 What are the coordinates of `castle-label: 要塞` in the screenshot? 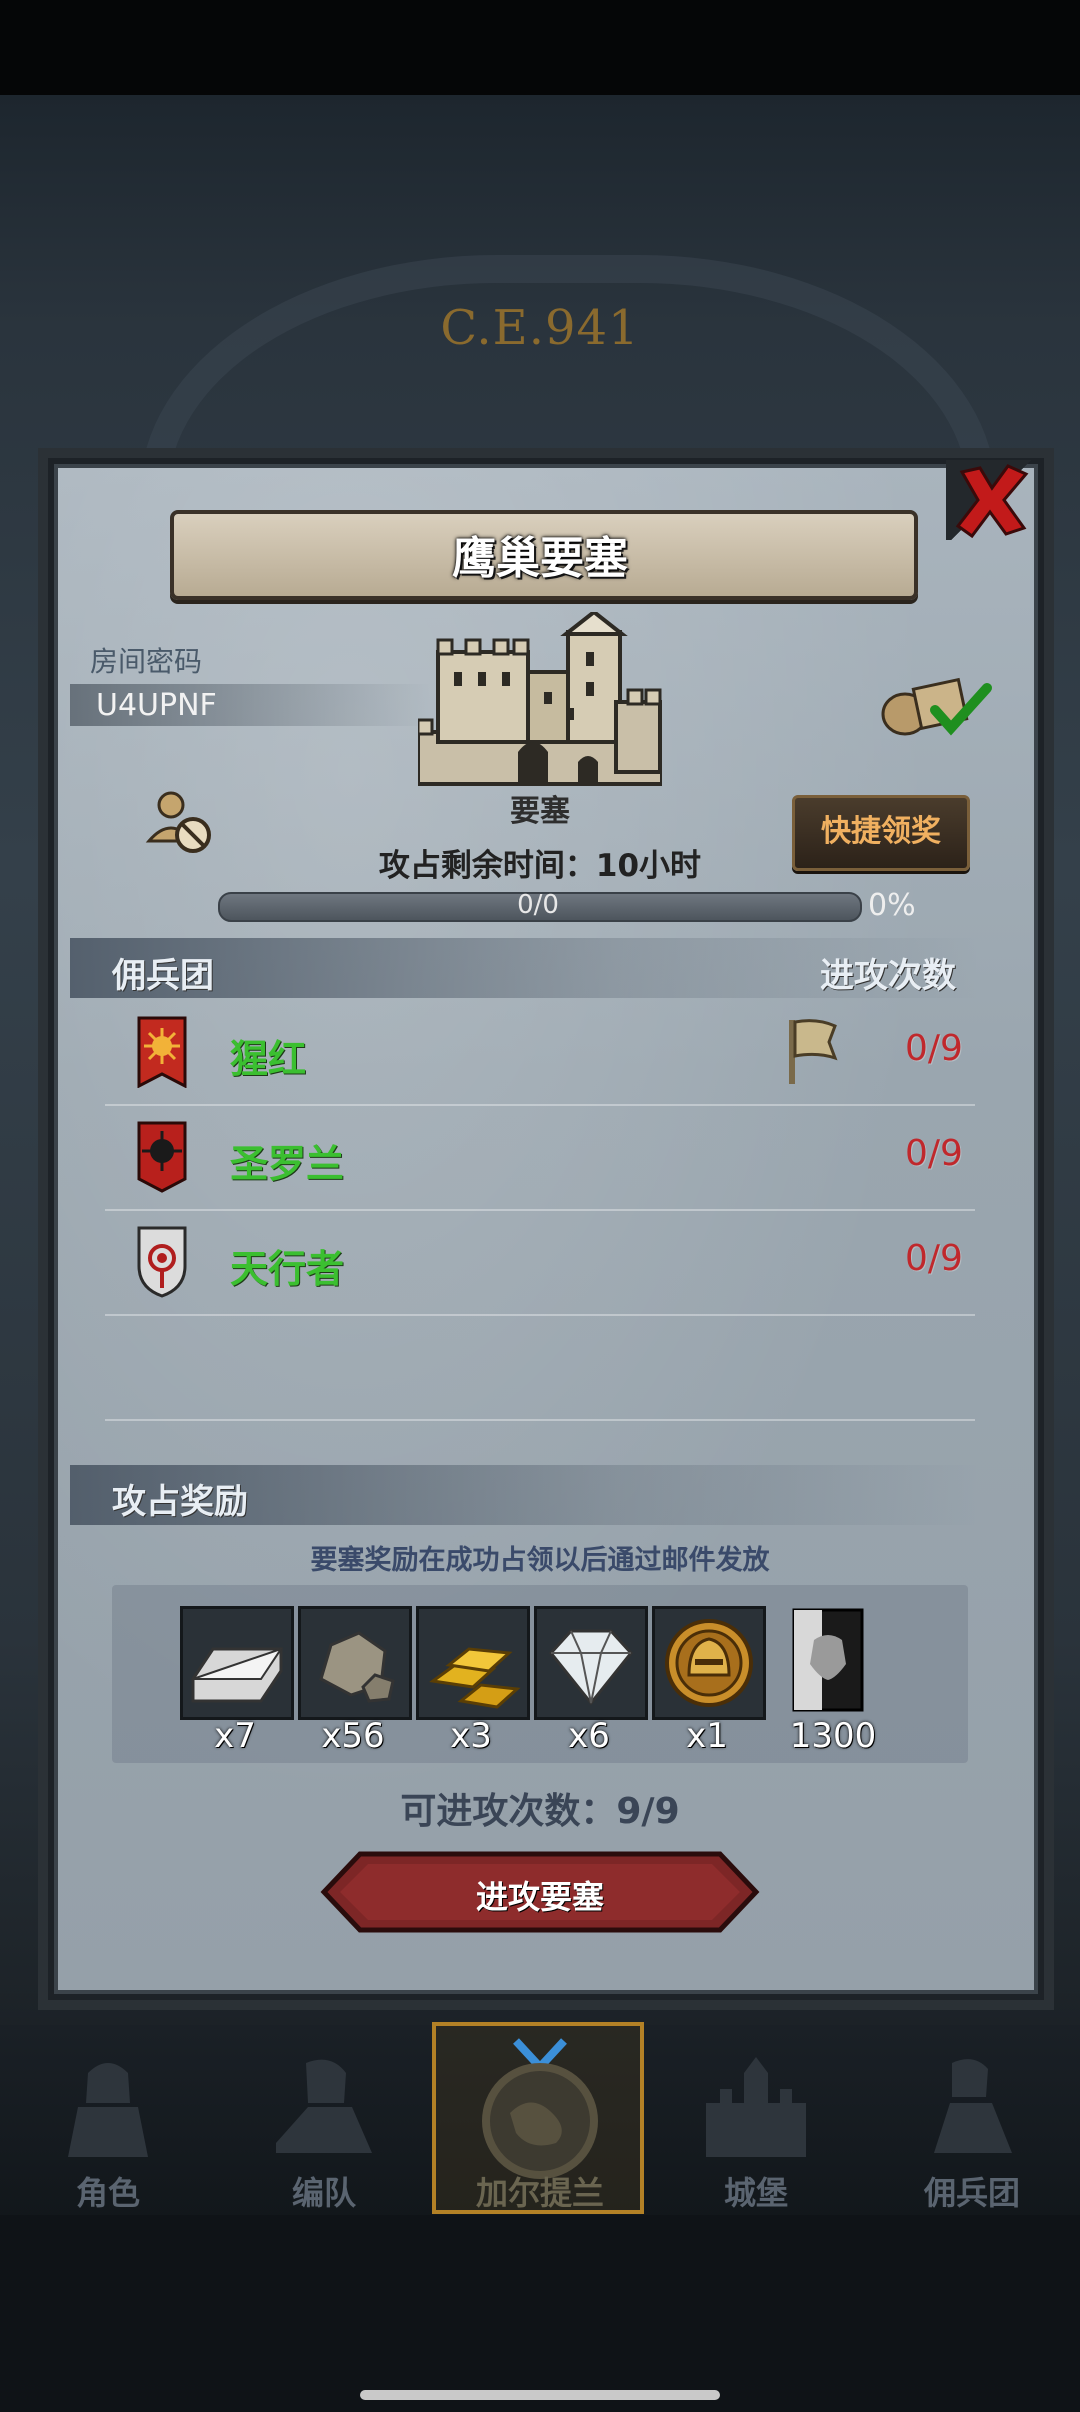 It's located at (540, 811).